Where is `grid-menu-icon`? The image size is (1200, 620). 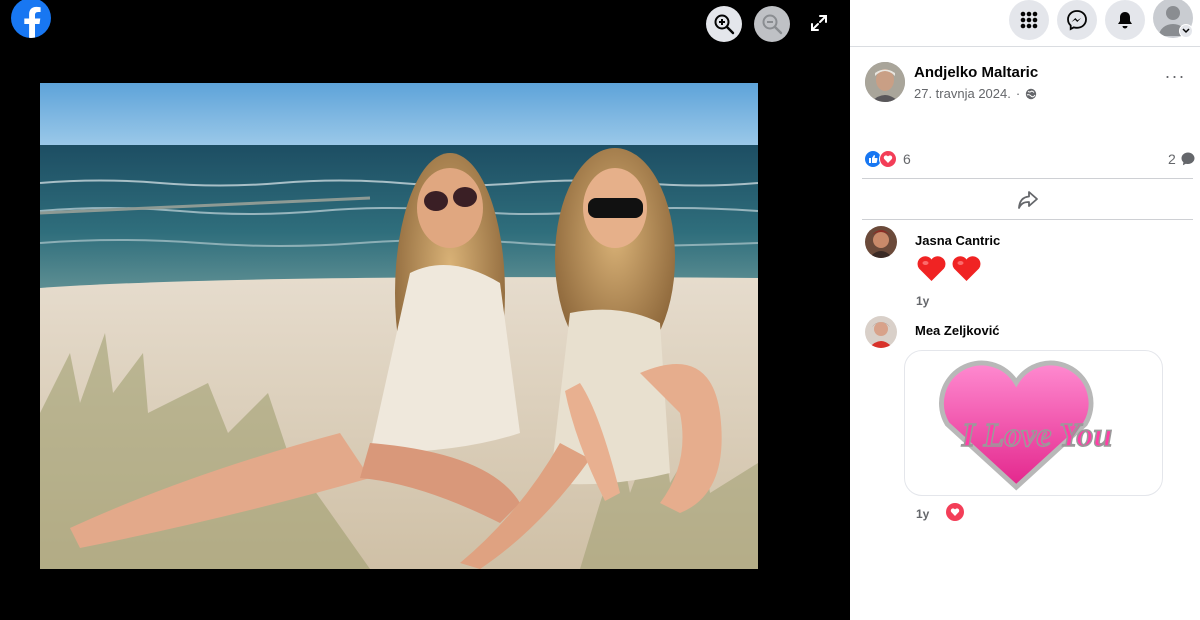
grid-menu-icon is located at coordinates (1029, 20).